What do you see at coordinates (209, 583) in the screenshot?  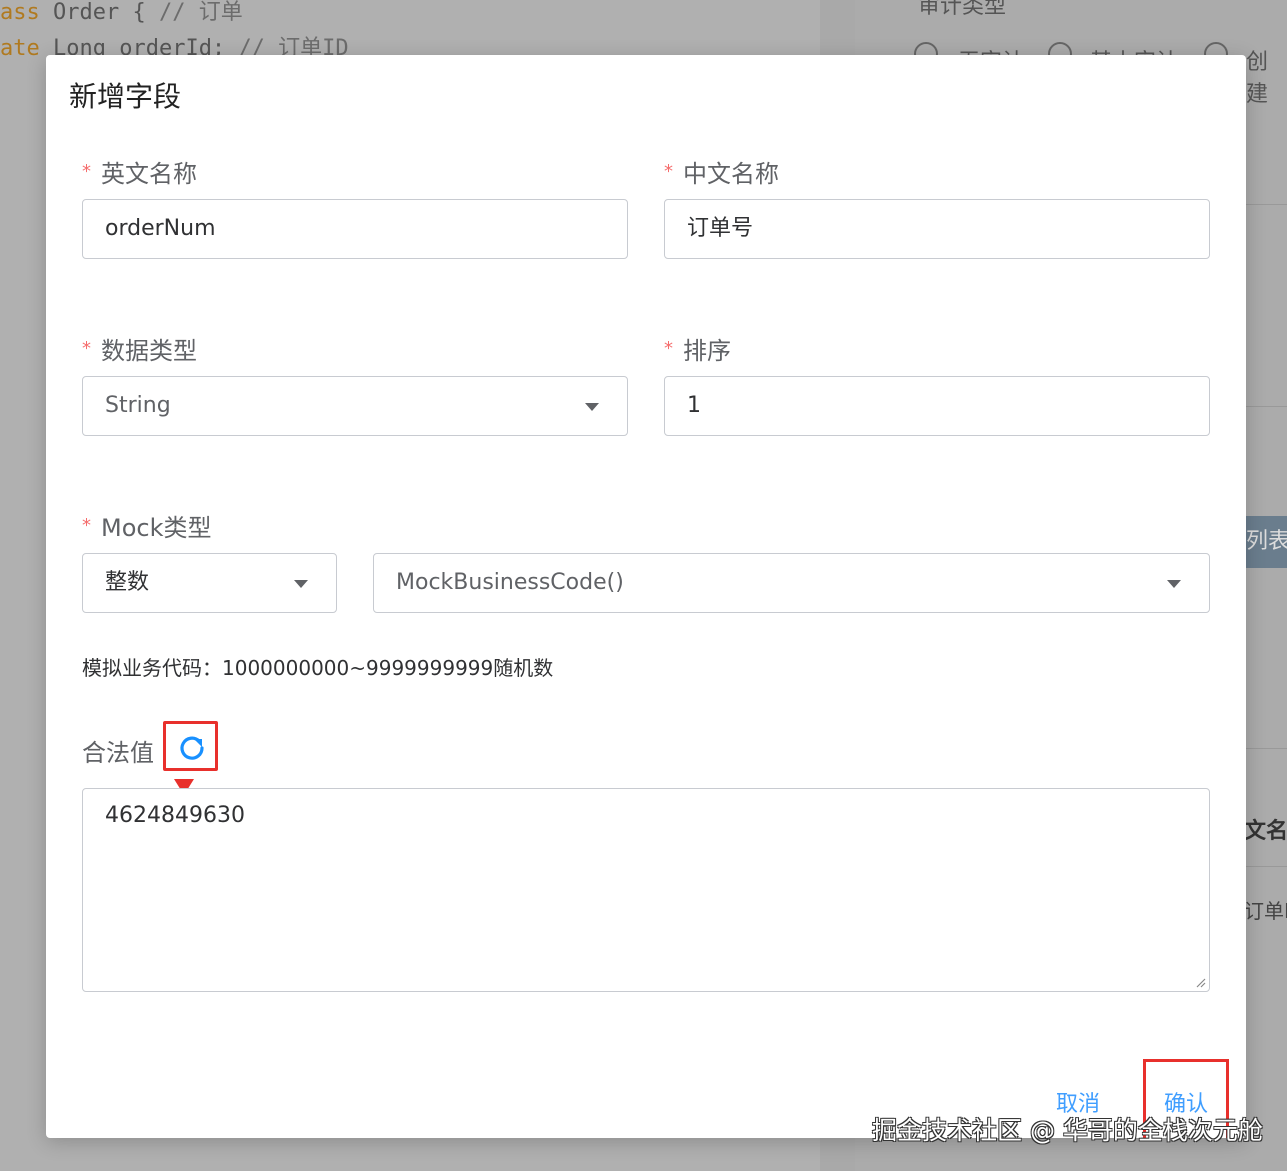 I see `mock-category-select: 整数` at bounding box center [209, 583].